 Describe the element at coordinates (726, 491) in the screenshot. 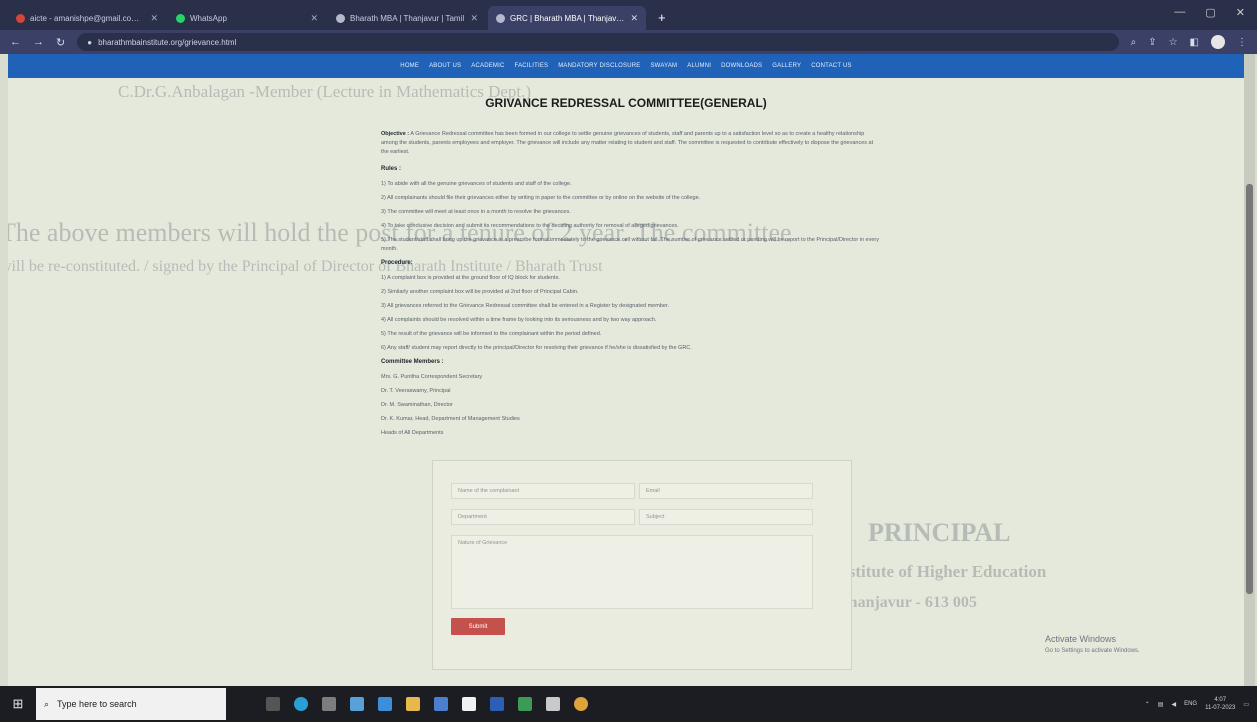

I see `email-field: Email` at that location.